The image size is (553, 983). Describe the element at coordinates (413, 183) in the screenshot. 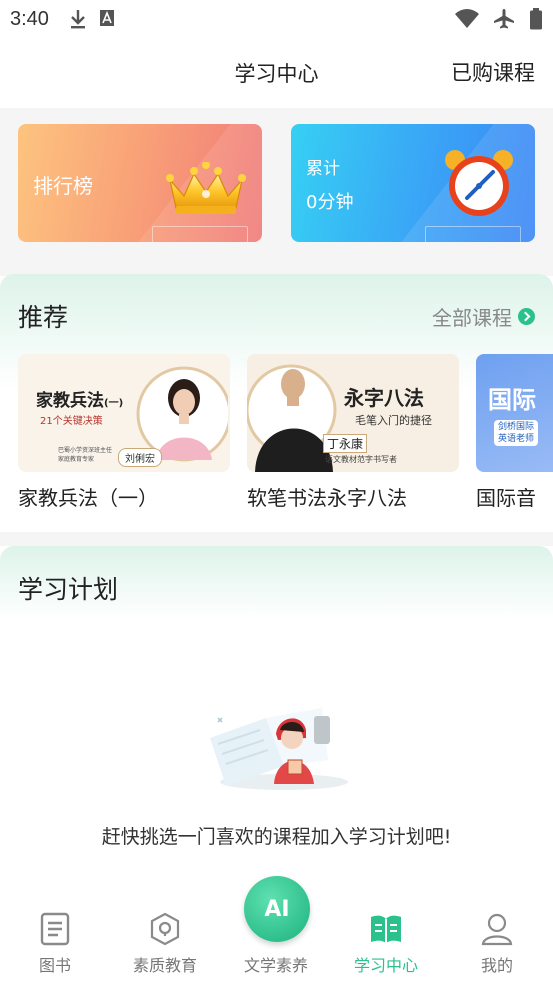

I see `total-time-card: 累计 0分钟` at that location.